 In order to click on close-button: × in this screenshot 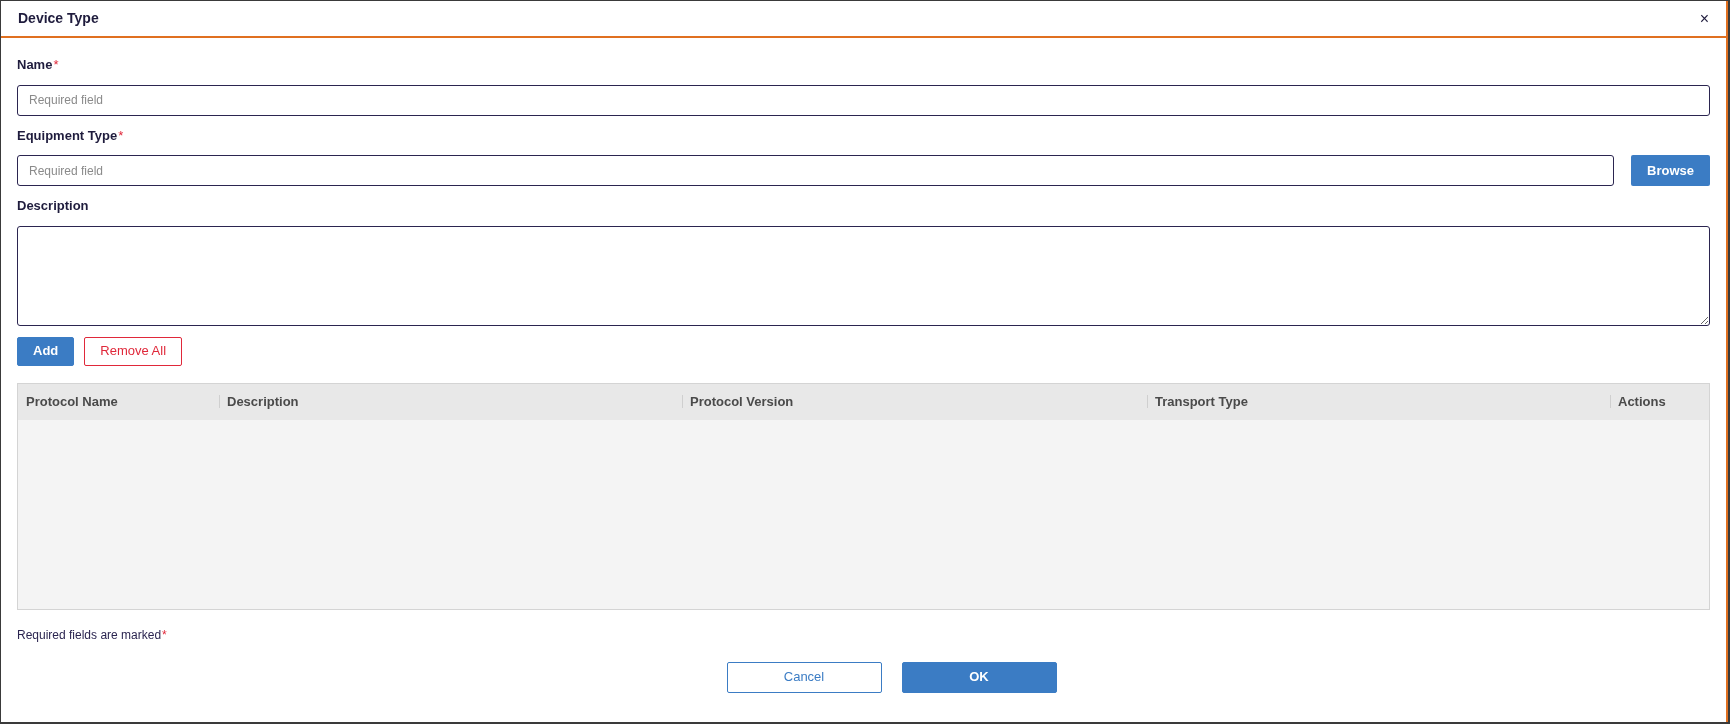, I will do `click(1704, 18)`.